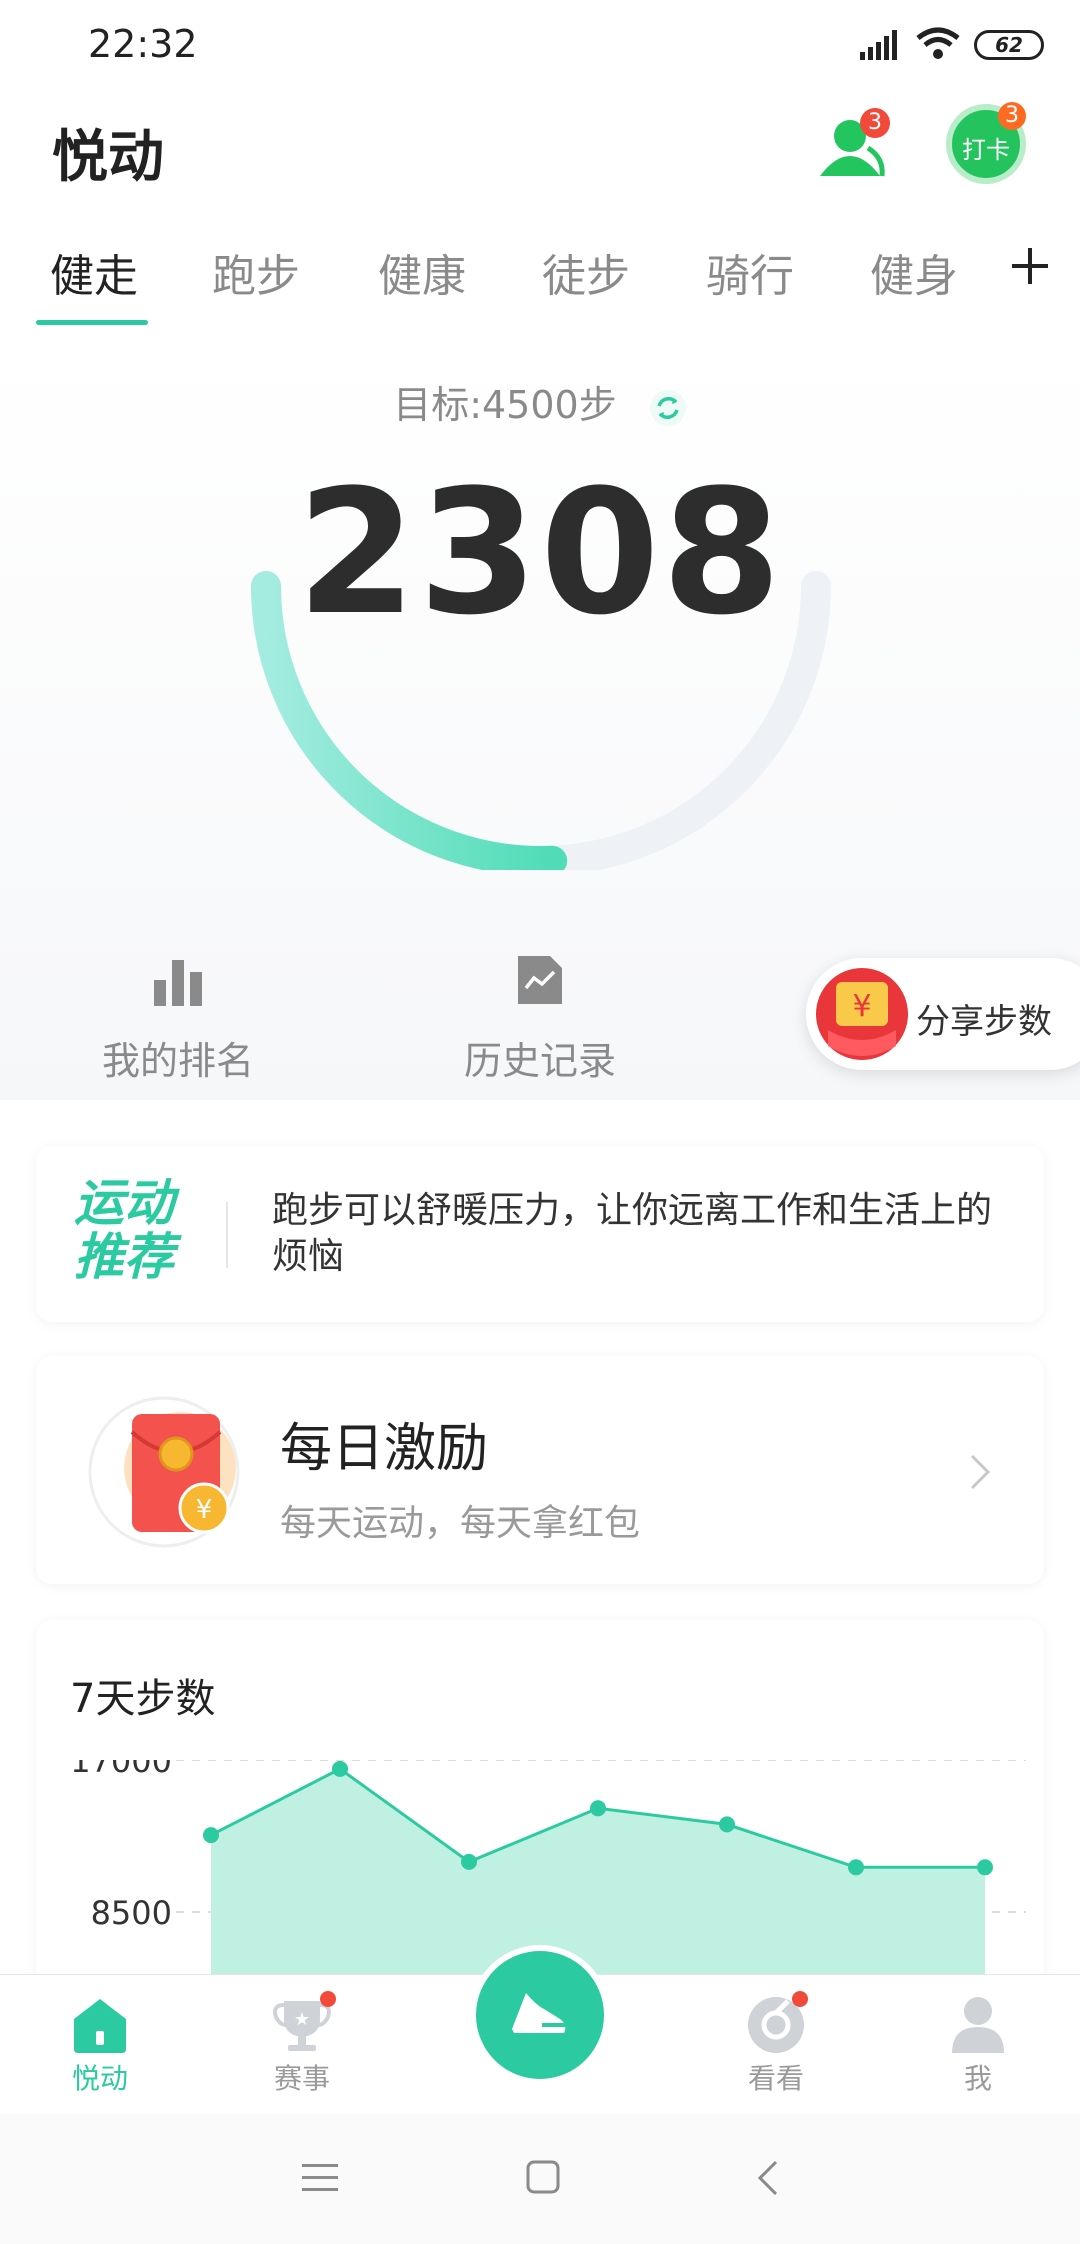 This screenshot has width=1080, height=2244. I want to click on tab-walk: 健走, so click(94, 272).